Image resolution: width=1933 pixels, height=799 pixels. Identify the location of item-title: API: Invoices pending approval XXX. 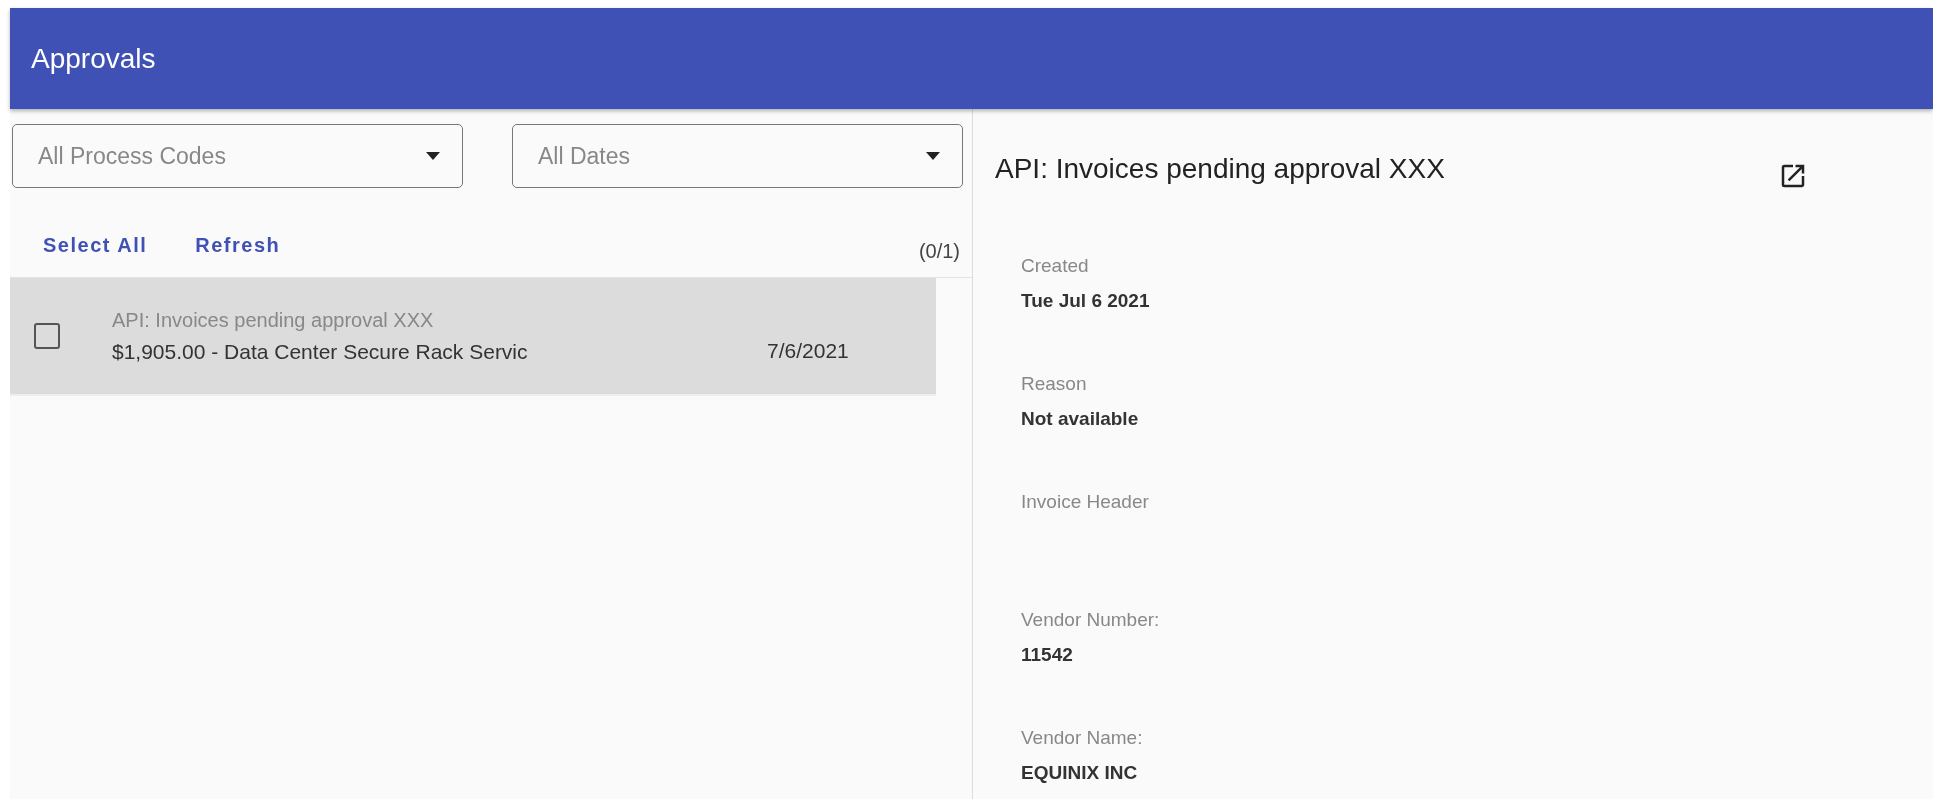
(273, 320).